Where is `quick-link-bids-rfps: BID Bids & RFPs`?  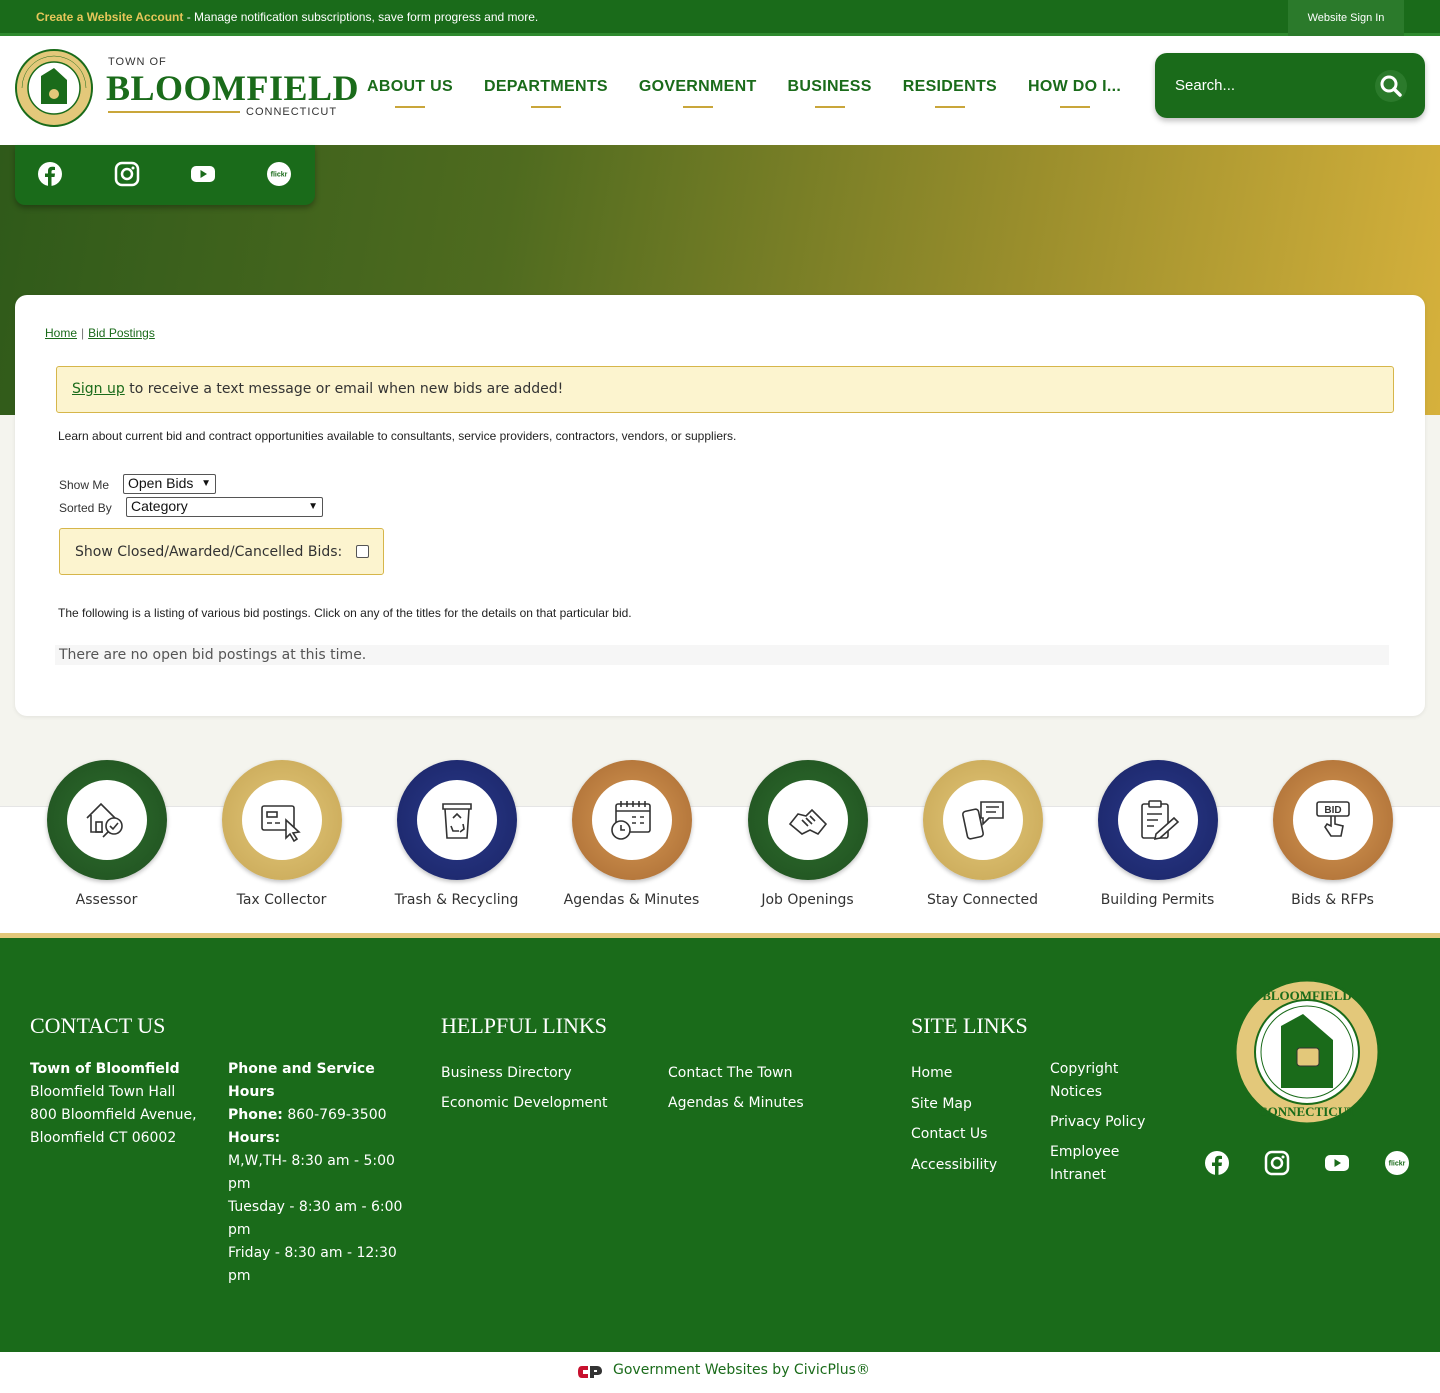 quick-link-bids-rfps: BID Bids & RFPs is located at coordinates (1332, 834).